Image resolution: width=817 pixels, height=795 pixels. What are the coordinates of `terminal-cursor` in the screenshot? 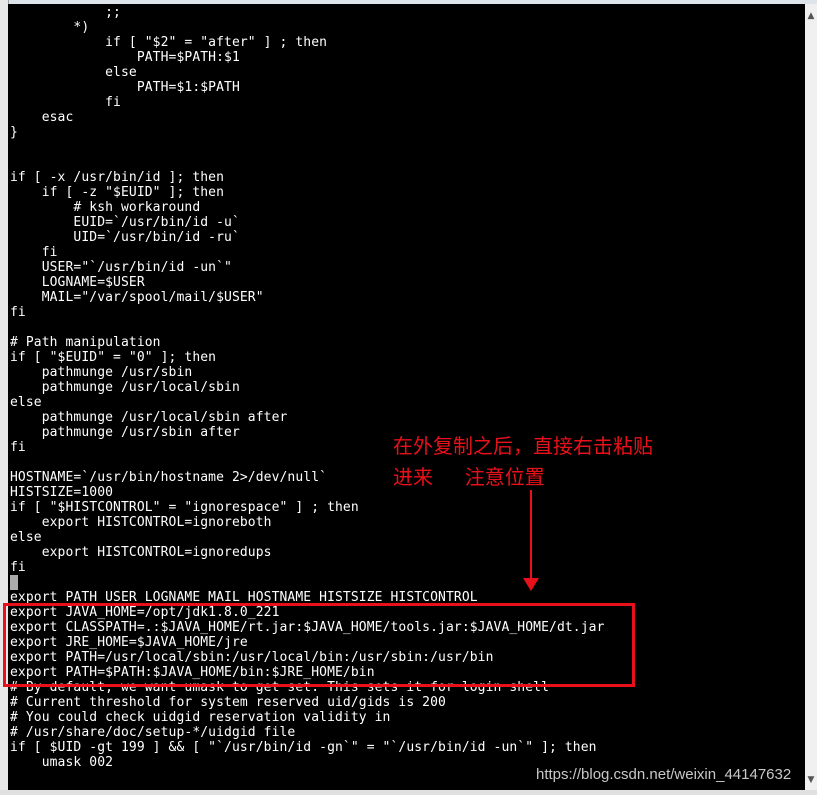 It's located at (14, 582).